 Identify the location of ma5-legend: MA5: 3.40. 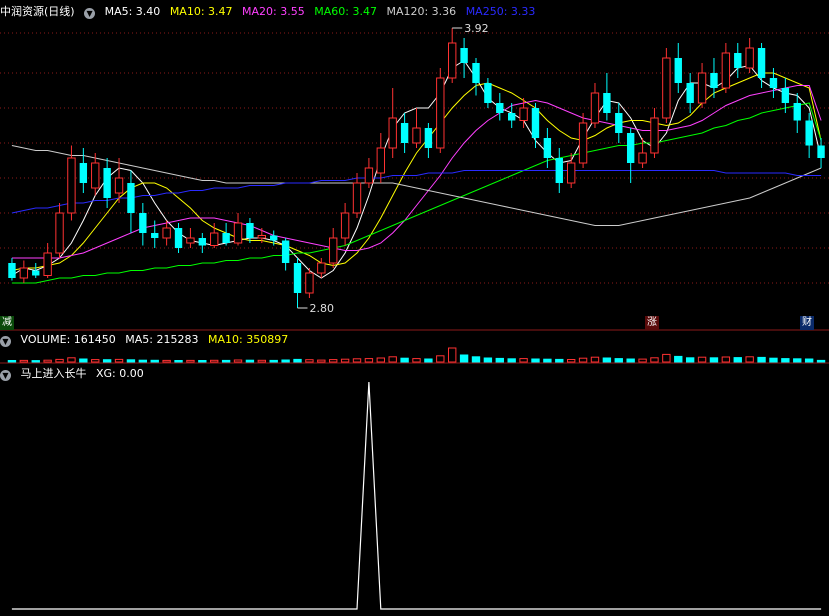
(132, 11).